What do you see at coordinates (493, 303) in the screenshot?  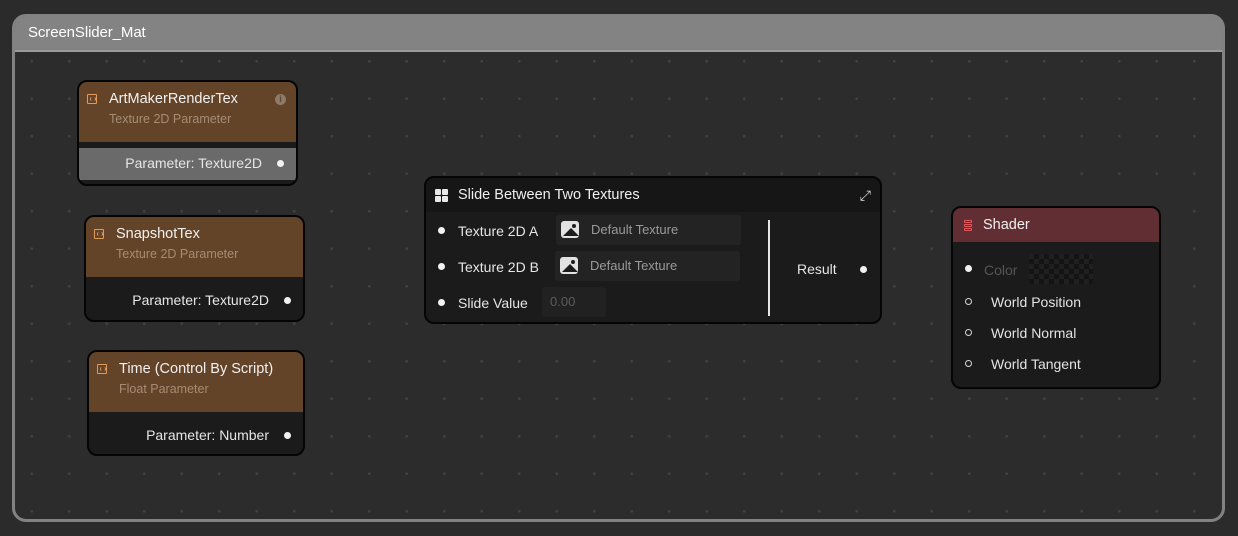 I see `input-label: Slide Value` at bounding box center [493, 303].